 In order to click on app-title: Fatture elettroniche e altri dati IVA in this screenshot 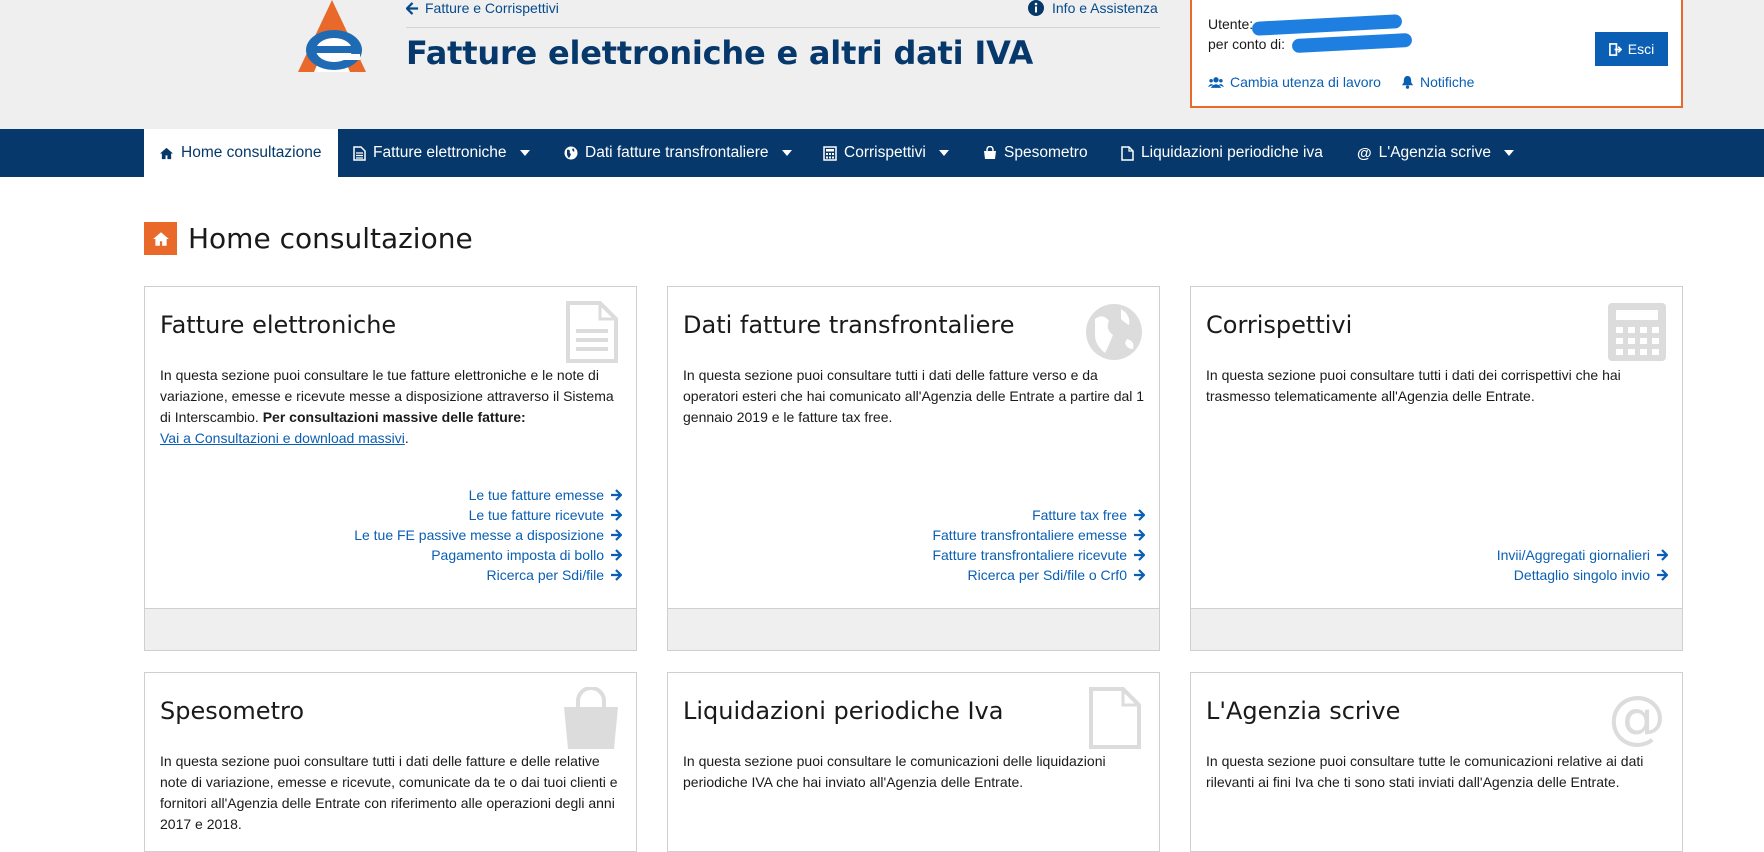, I will do `click(720, 53)`.